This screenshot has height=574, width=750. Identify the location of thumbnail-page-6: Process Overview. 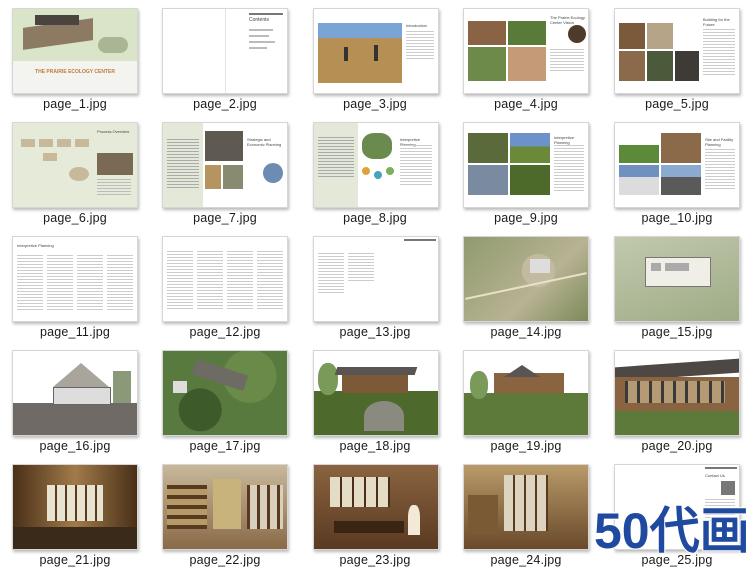
(75, 165).